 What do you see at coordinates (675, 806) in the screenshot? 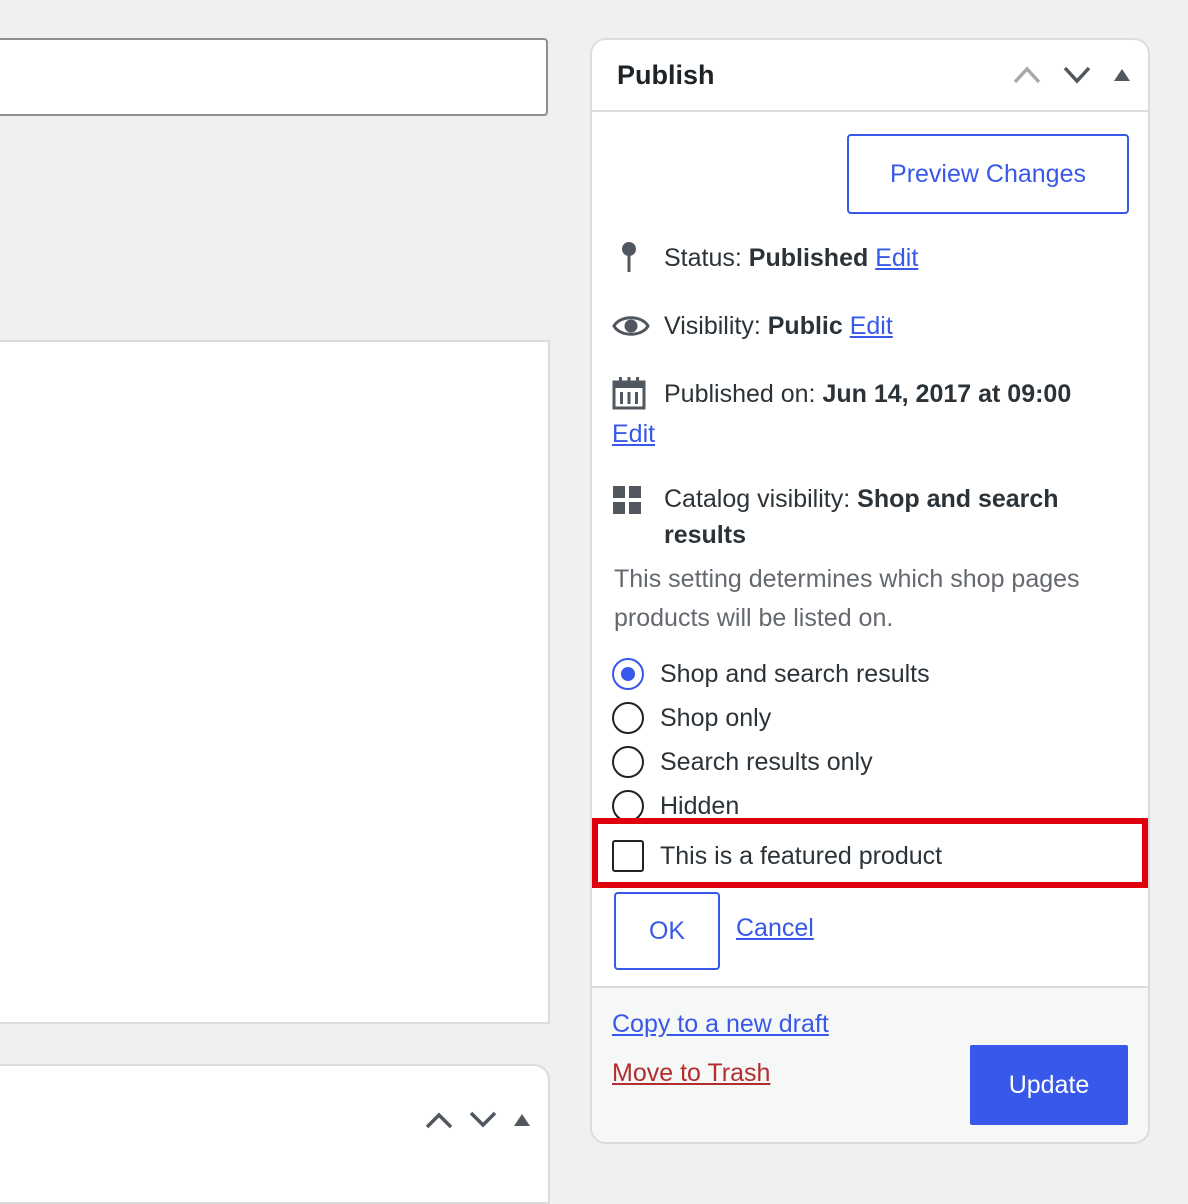
I see `radio-option-hidden: Hidden` at bounding box center [675, 806].